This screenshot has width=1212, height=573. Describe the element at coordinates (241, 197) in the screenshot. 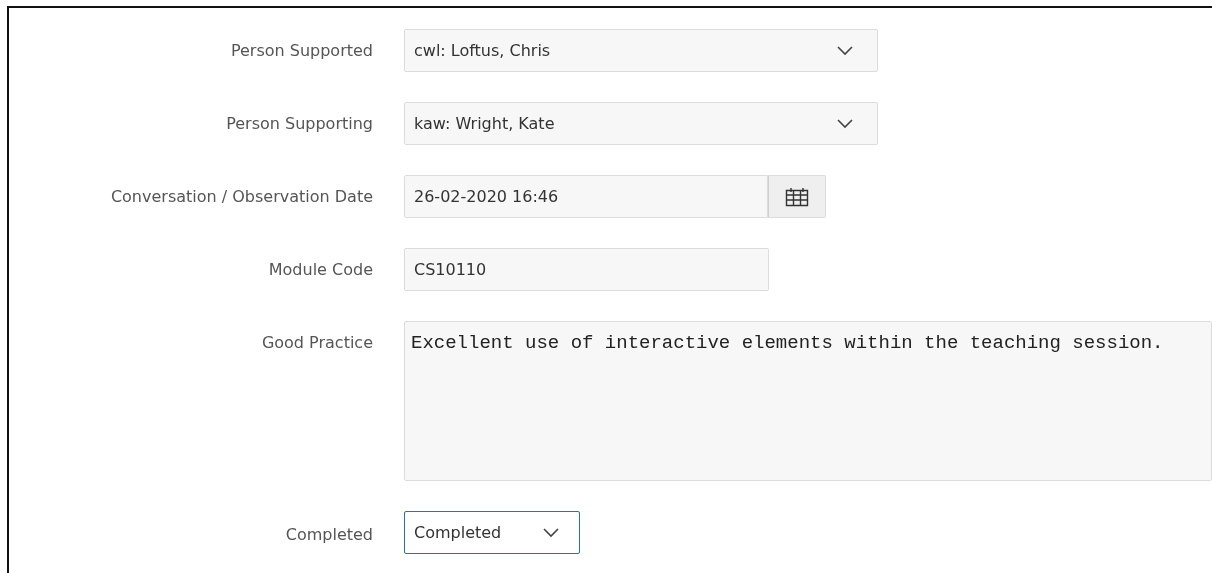

I see `field-label: Conversation / Observation Date` at that location.